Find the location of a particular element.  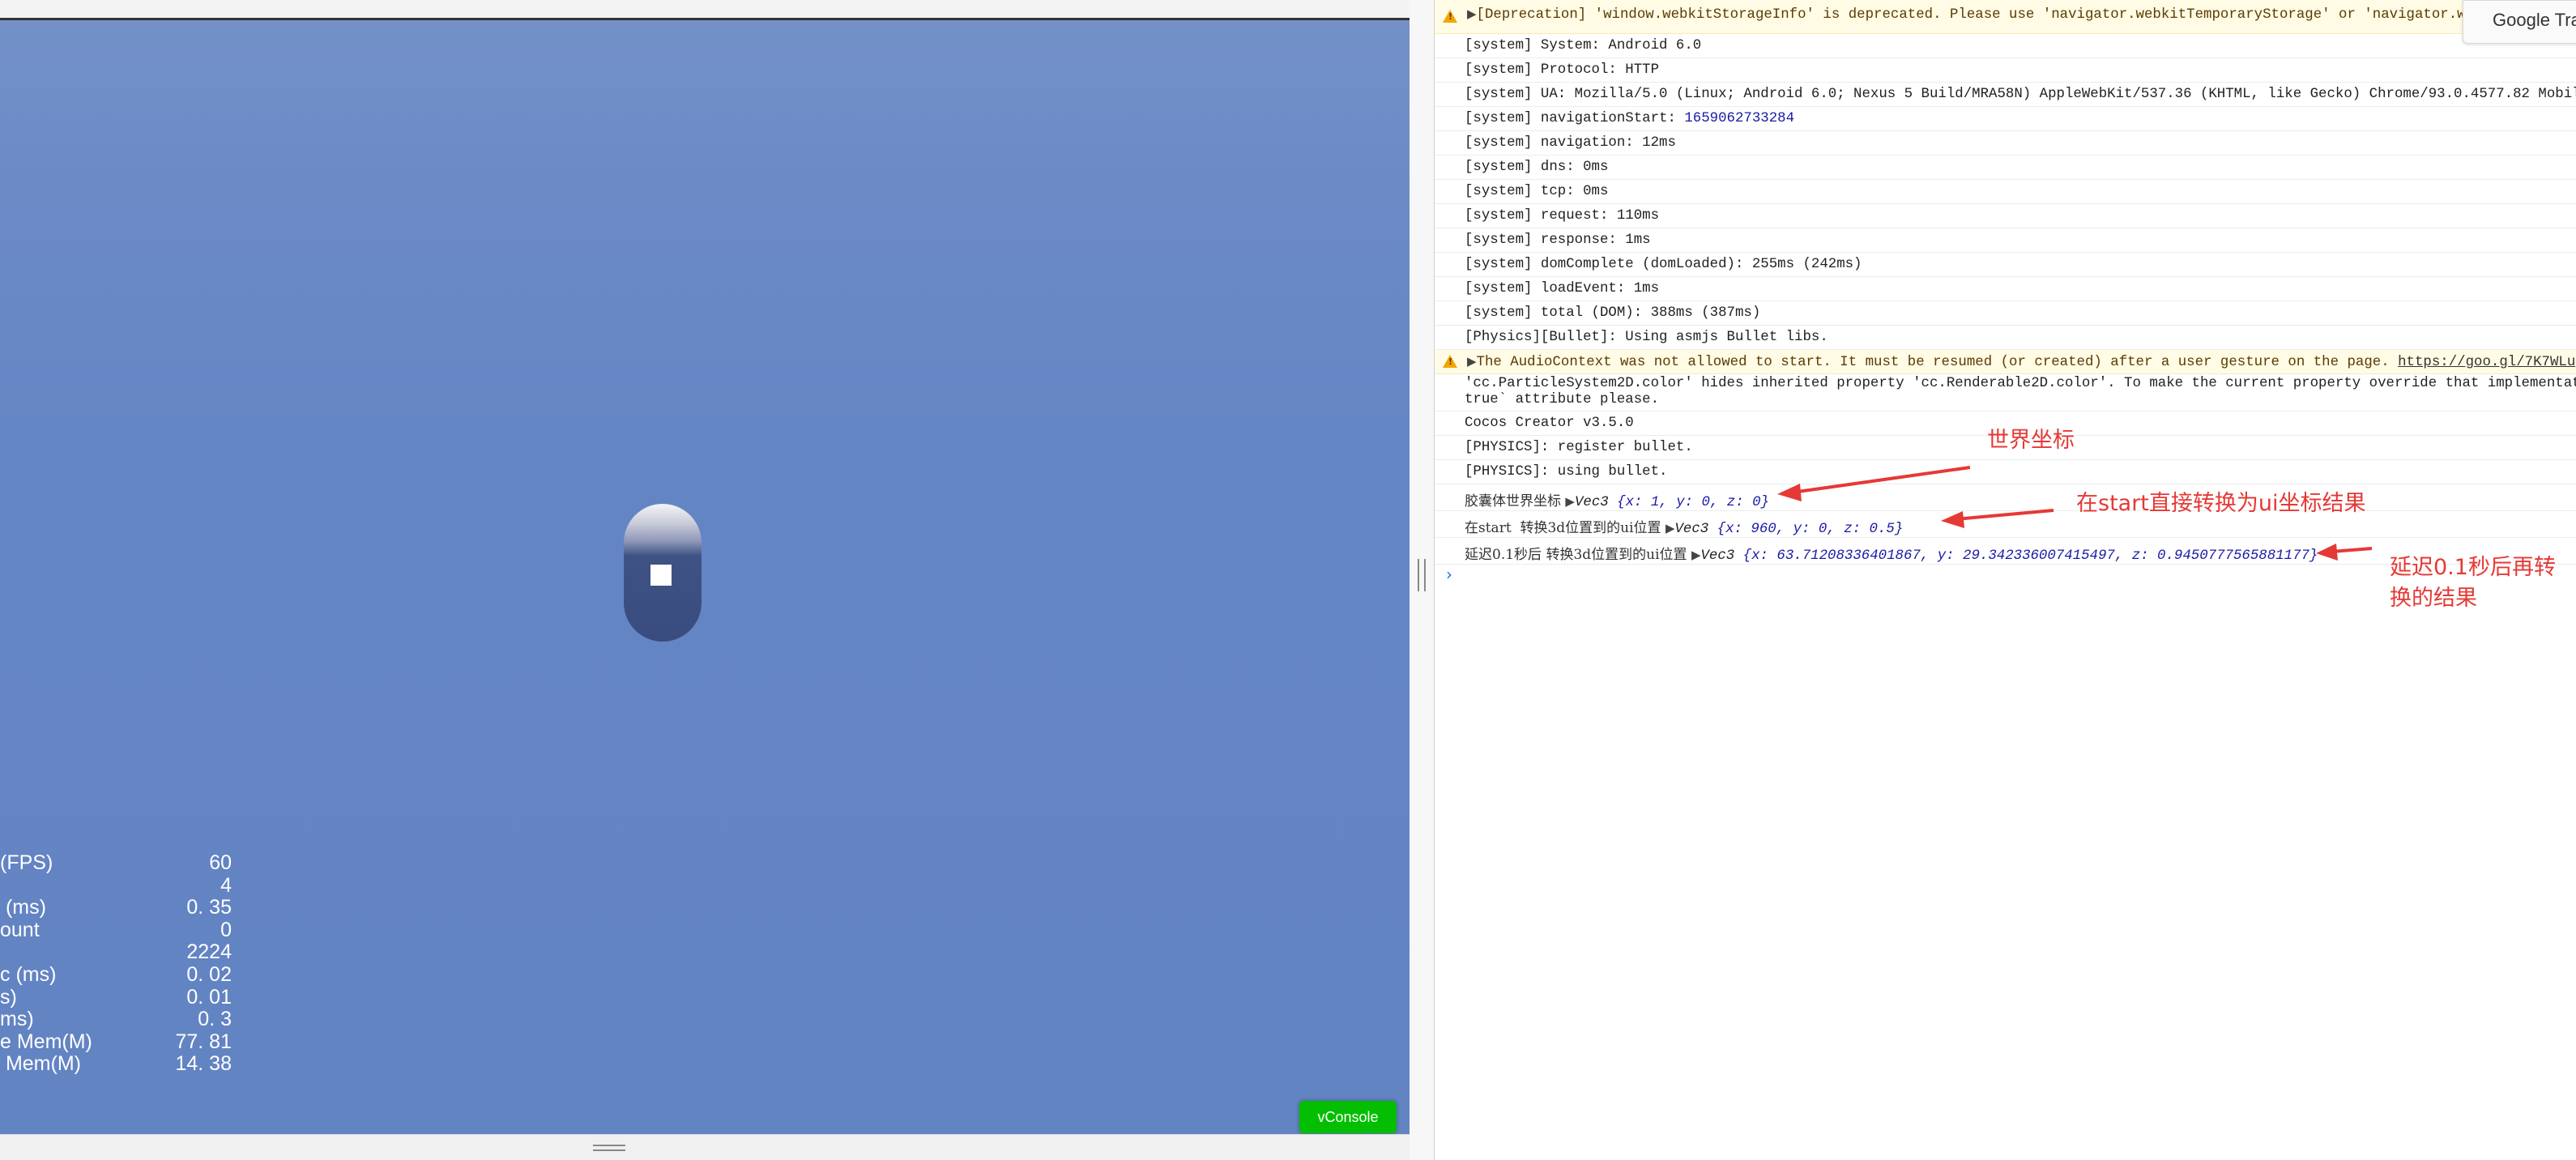

console-log-row: [system] tcp: 0ms is located at coordinates (2006, 192).